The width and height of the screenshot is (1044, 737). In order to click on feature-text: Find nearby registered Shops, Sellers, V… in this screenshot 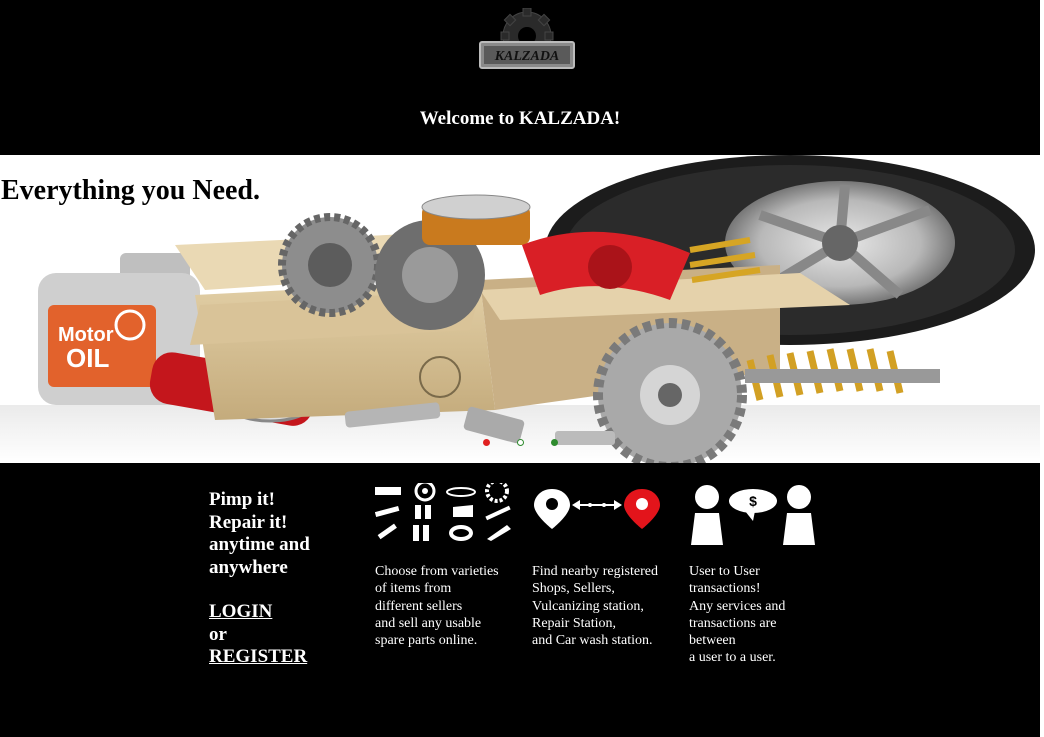, I will do `click(595, 606)`.